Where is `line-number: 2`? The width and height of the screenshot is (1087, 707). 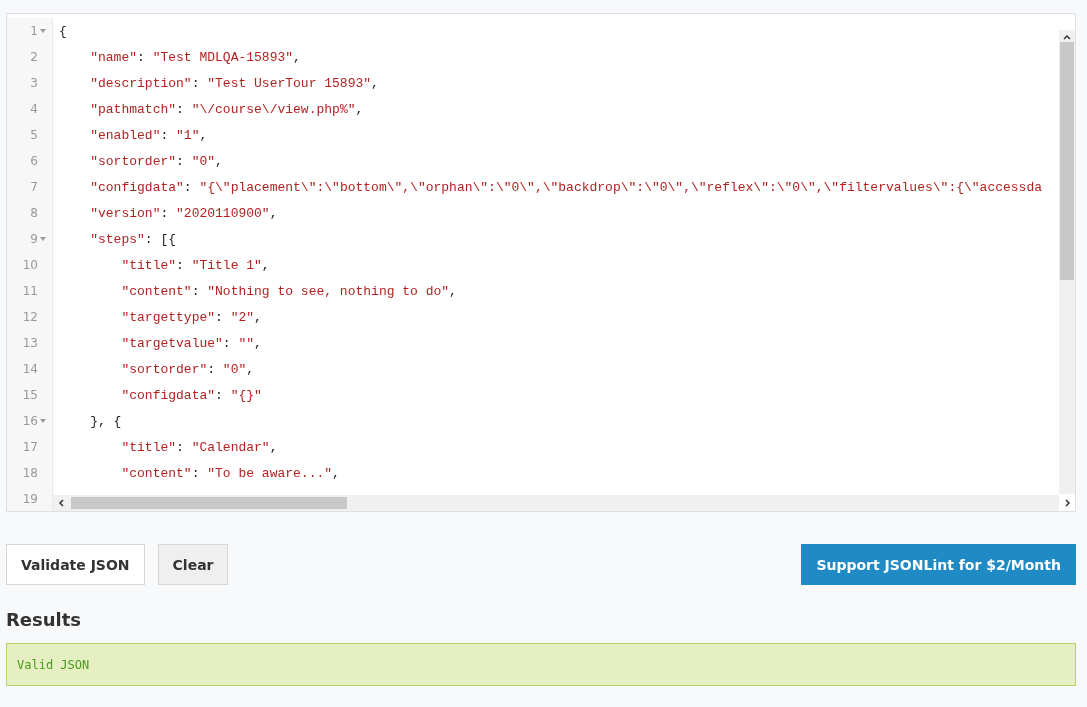 line-number: 2 is located at coordinates (34, 57).